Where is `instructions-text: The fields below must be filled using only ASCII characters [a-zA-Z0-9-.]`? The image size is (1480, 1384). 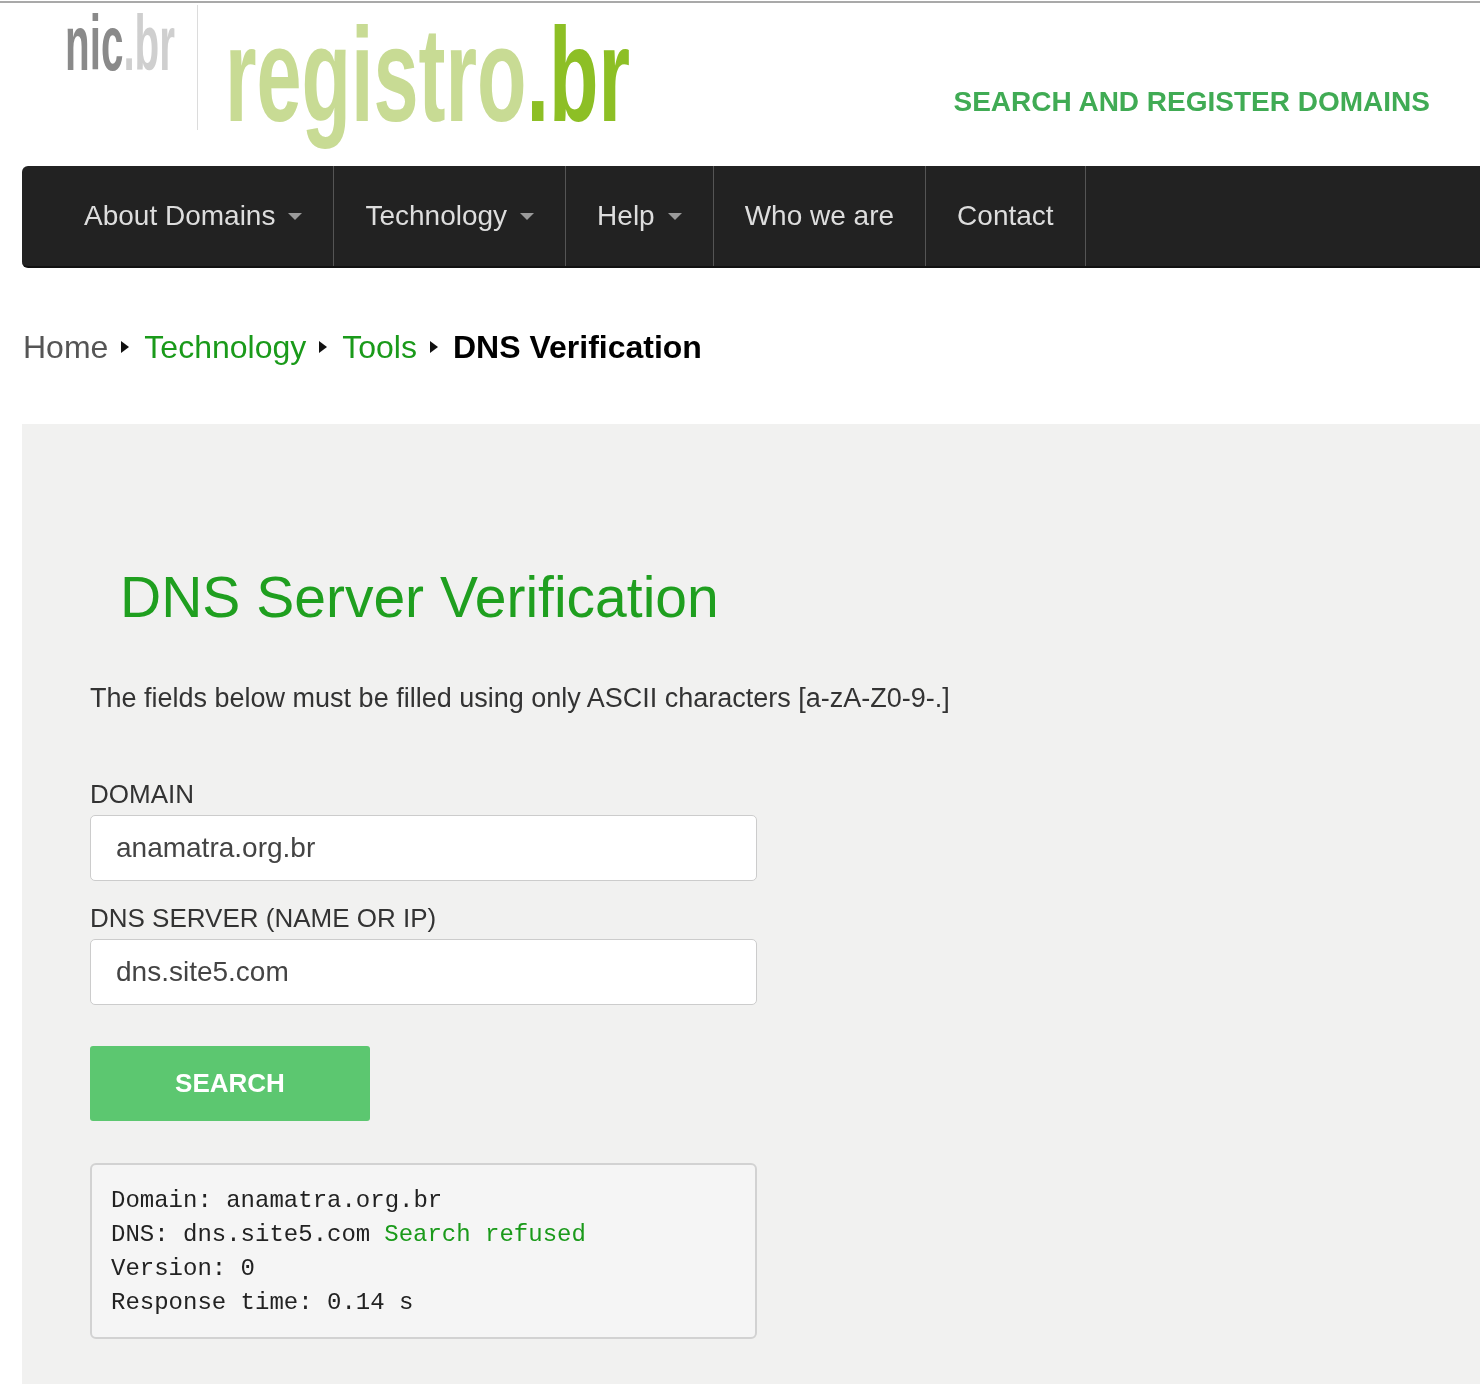 instructions-text: The fields below must be filled using only ASCII characters [a-zA-Z0-9-.] is located at coordinates (520, 698).